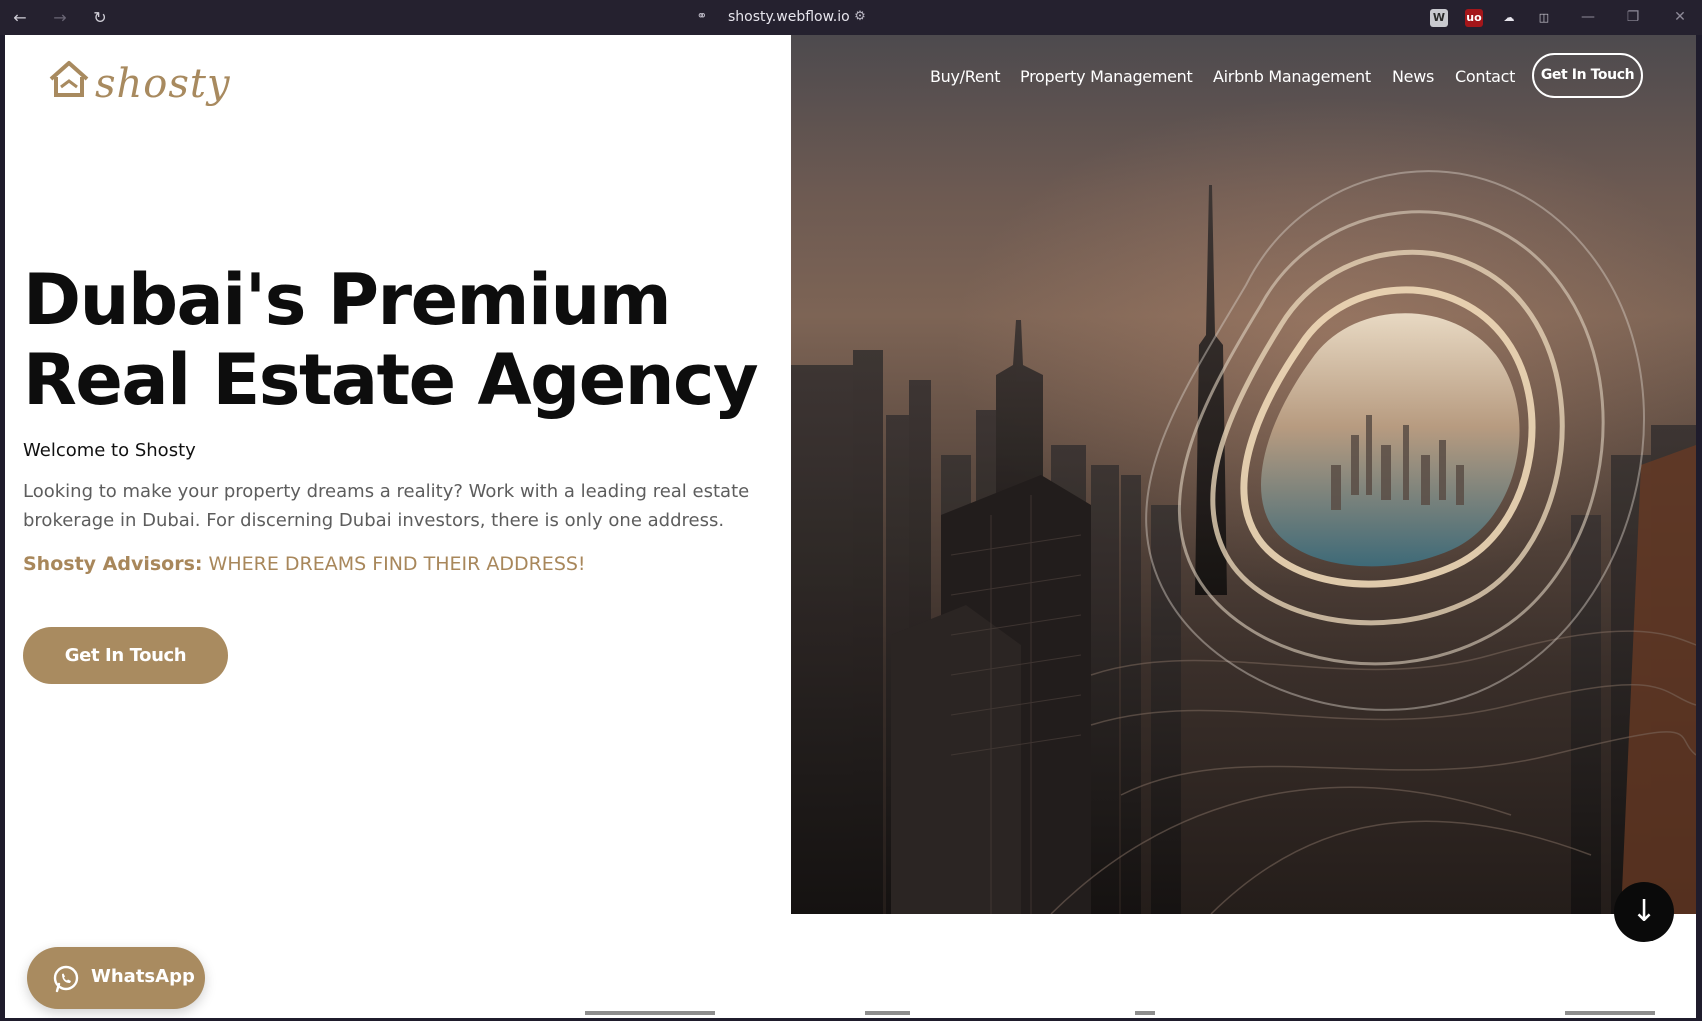  What do you see at coordinates (163, 84) in the screenshot?
I see `logo-wordmark: shosty` at bounding box center [163, 84].